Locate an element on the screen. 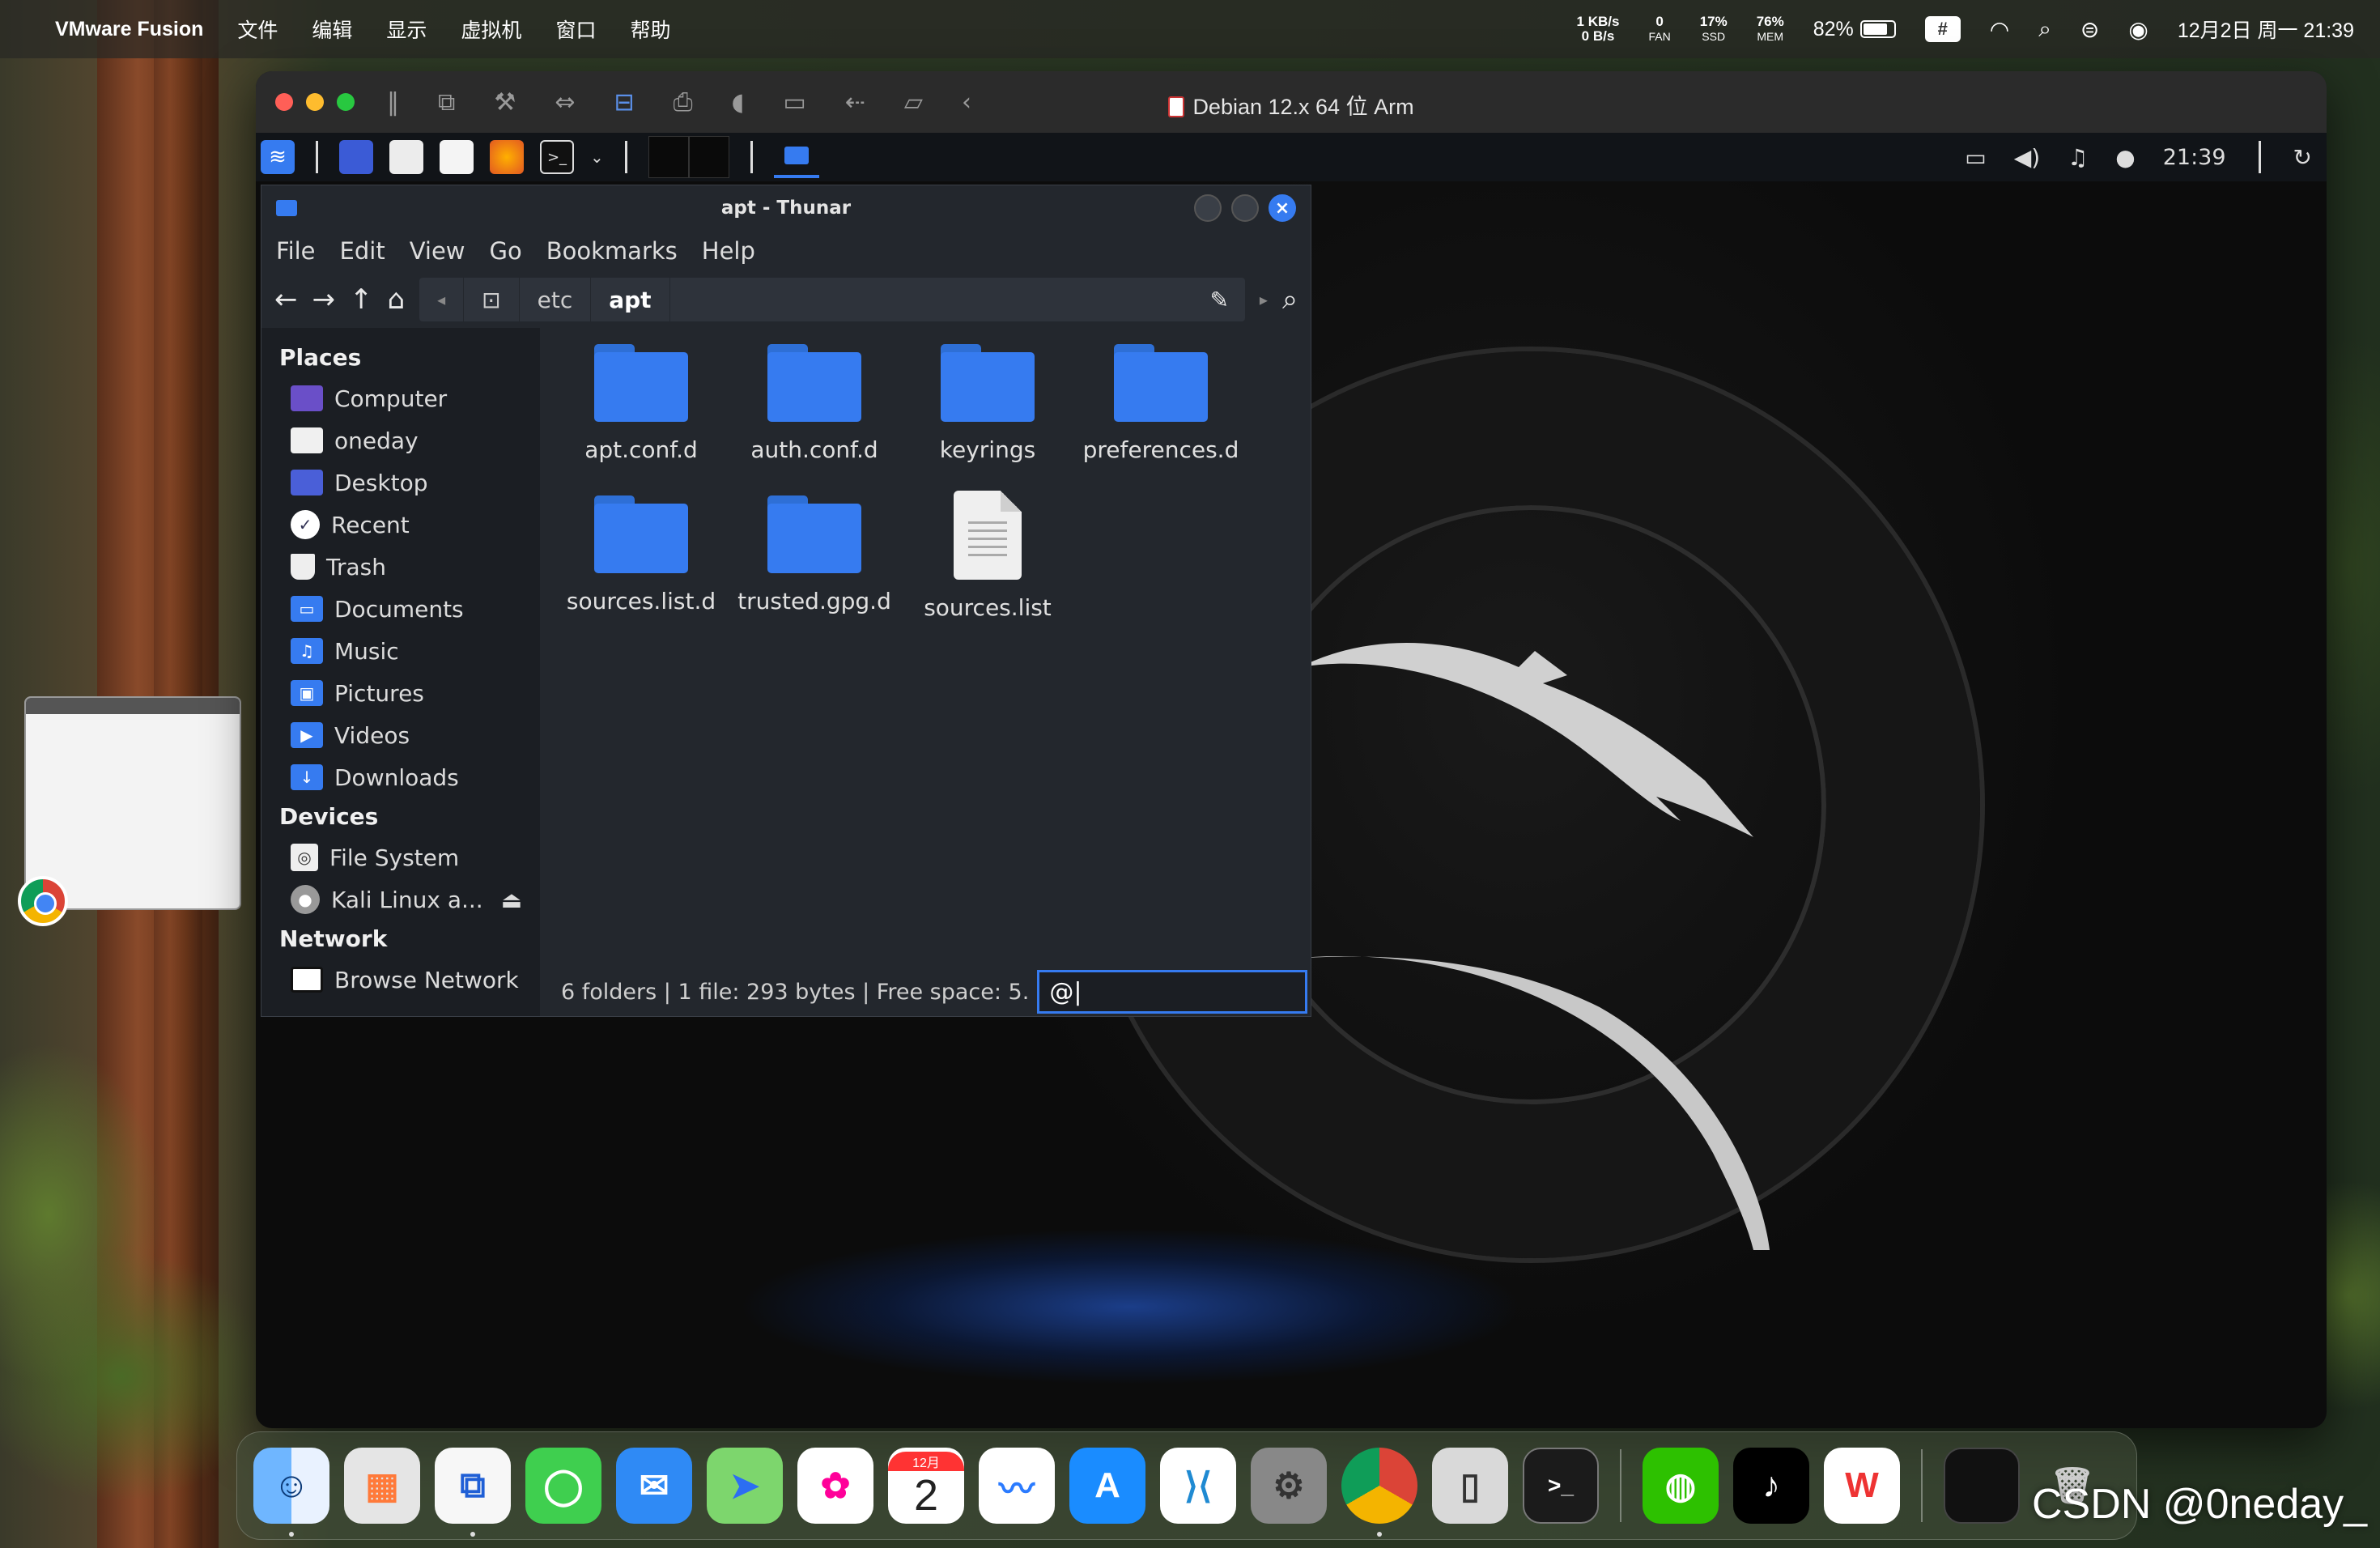  maps-icon: ➤ is located at coordinates (745, 1486).